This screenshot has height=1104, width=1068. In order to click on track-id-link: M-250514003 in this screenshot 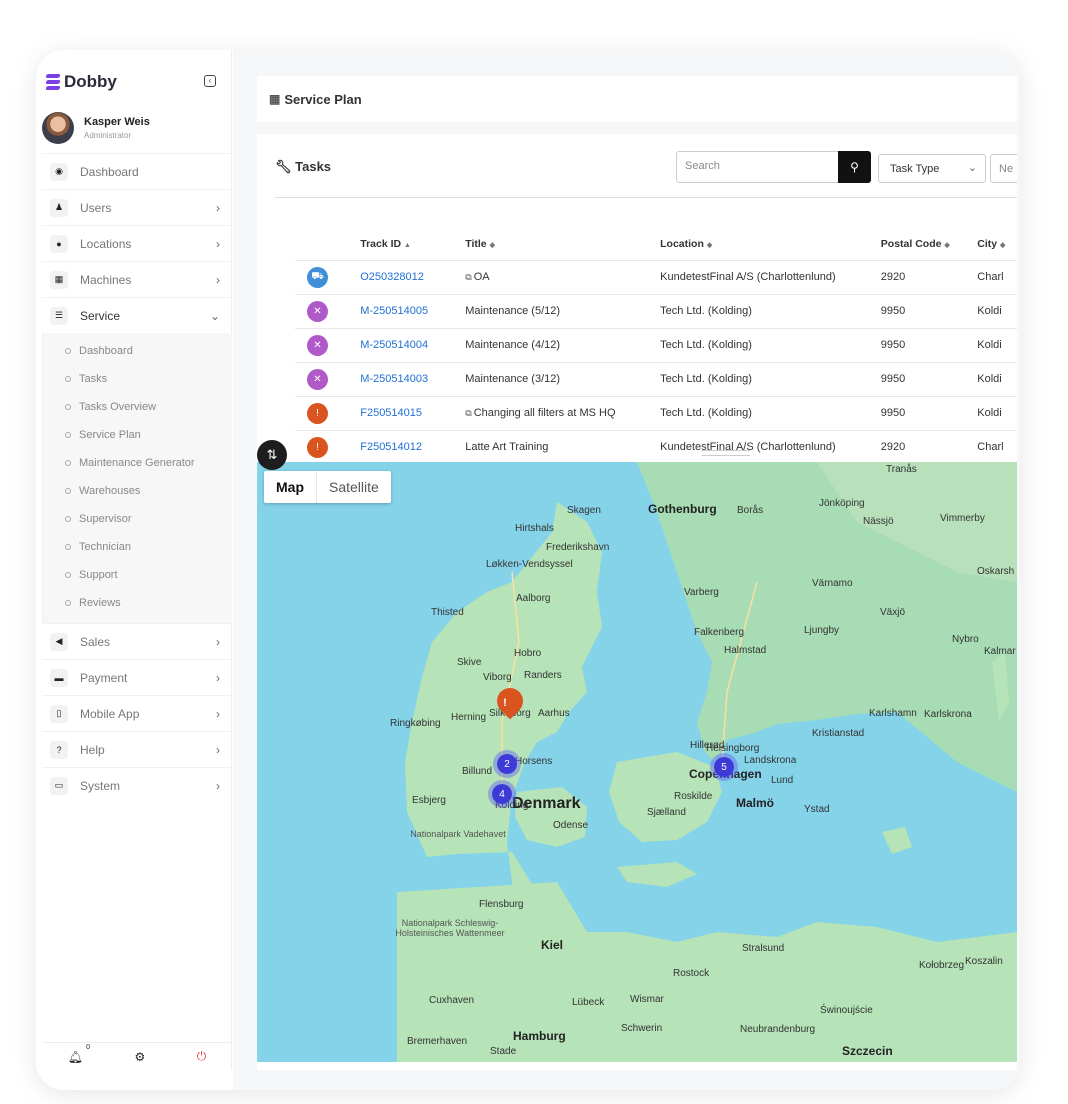, I will do `click(413, 378)`.